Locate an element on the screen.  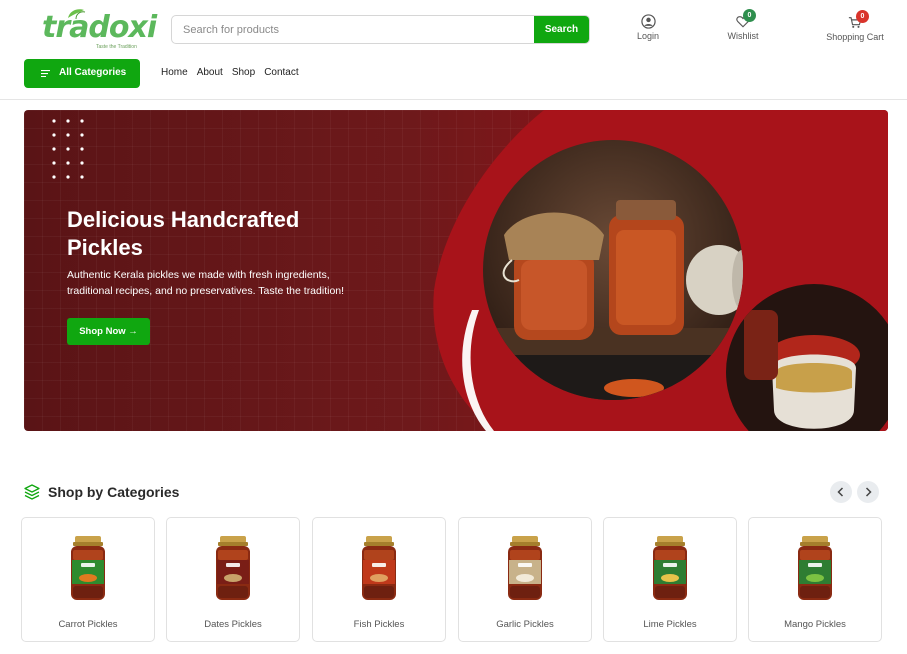
category-card: Lime Pickles is located at coordinates (670, 579).